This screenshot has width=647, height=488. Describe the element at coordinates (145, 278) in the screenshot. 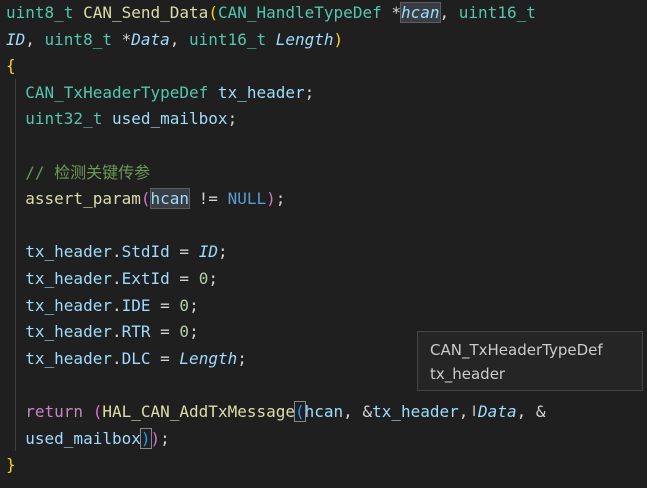

I see `token: ExtId` at that location.